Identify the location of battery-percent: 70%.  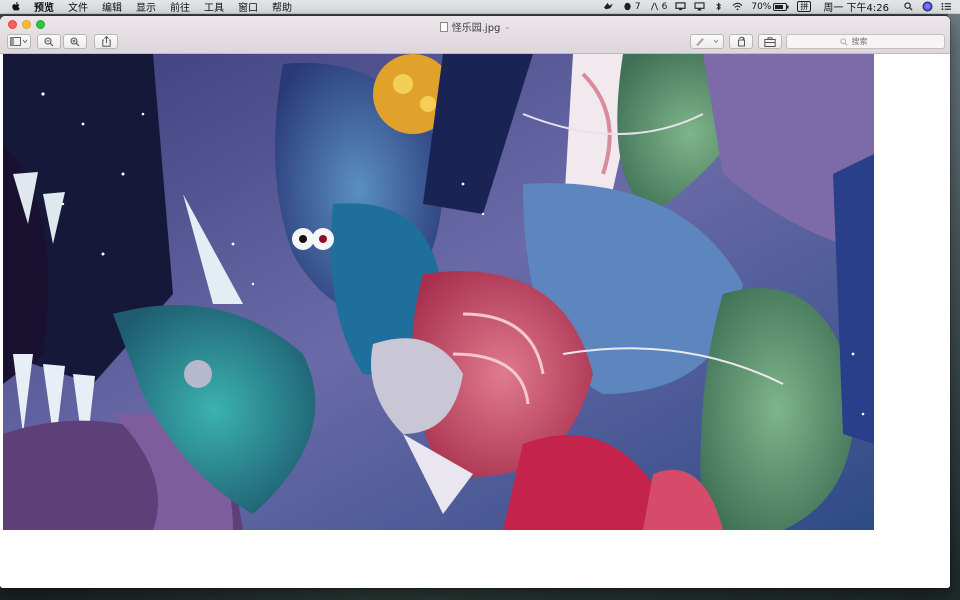
(761, 6).